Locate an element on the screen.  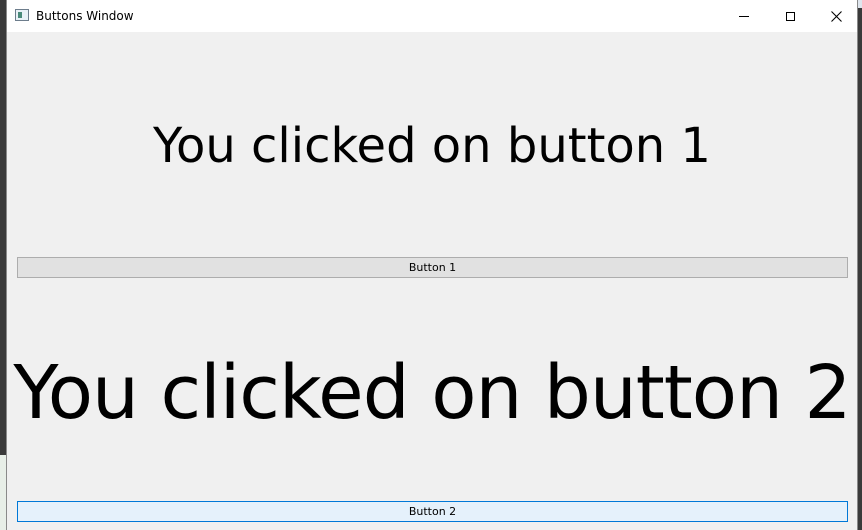
close-button is located at coordinates (836, 16).